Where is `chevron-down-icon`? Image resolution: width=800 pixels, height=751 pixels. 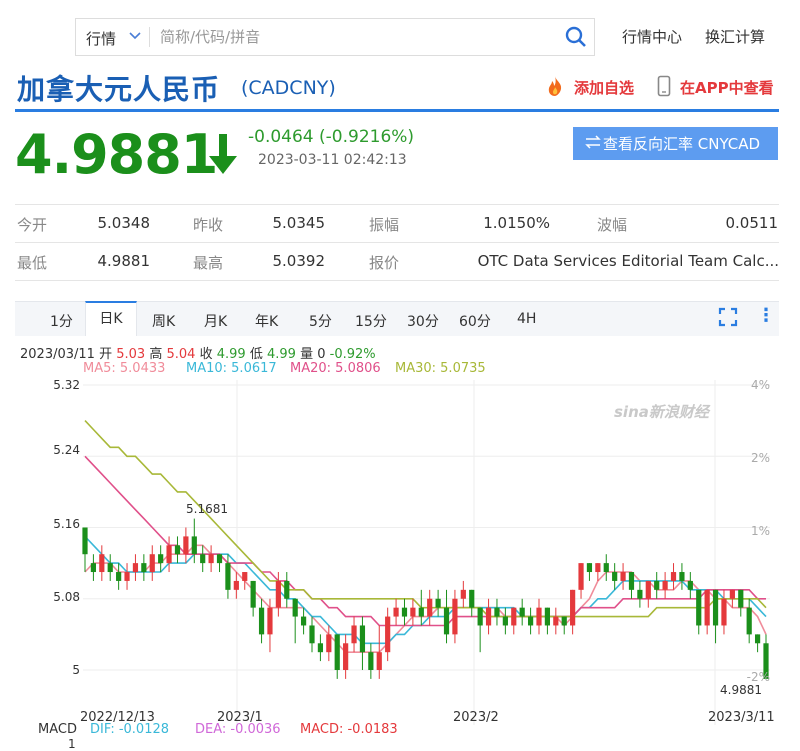 chevron-down-icon is located at coordinates (135, 37).